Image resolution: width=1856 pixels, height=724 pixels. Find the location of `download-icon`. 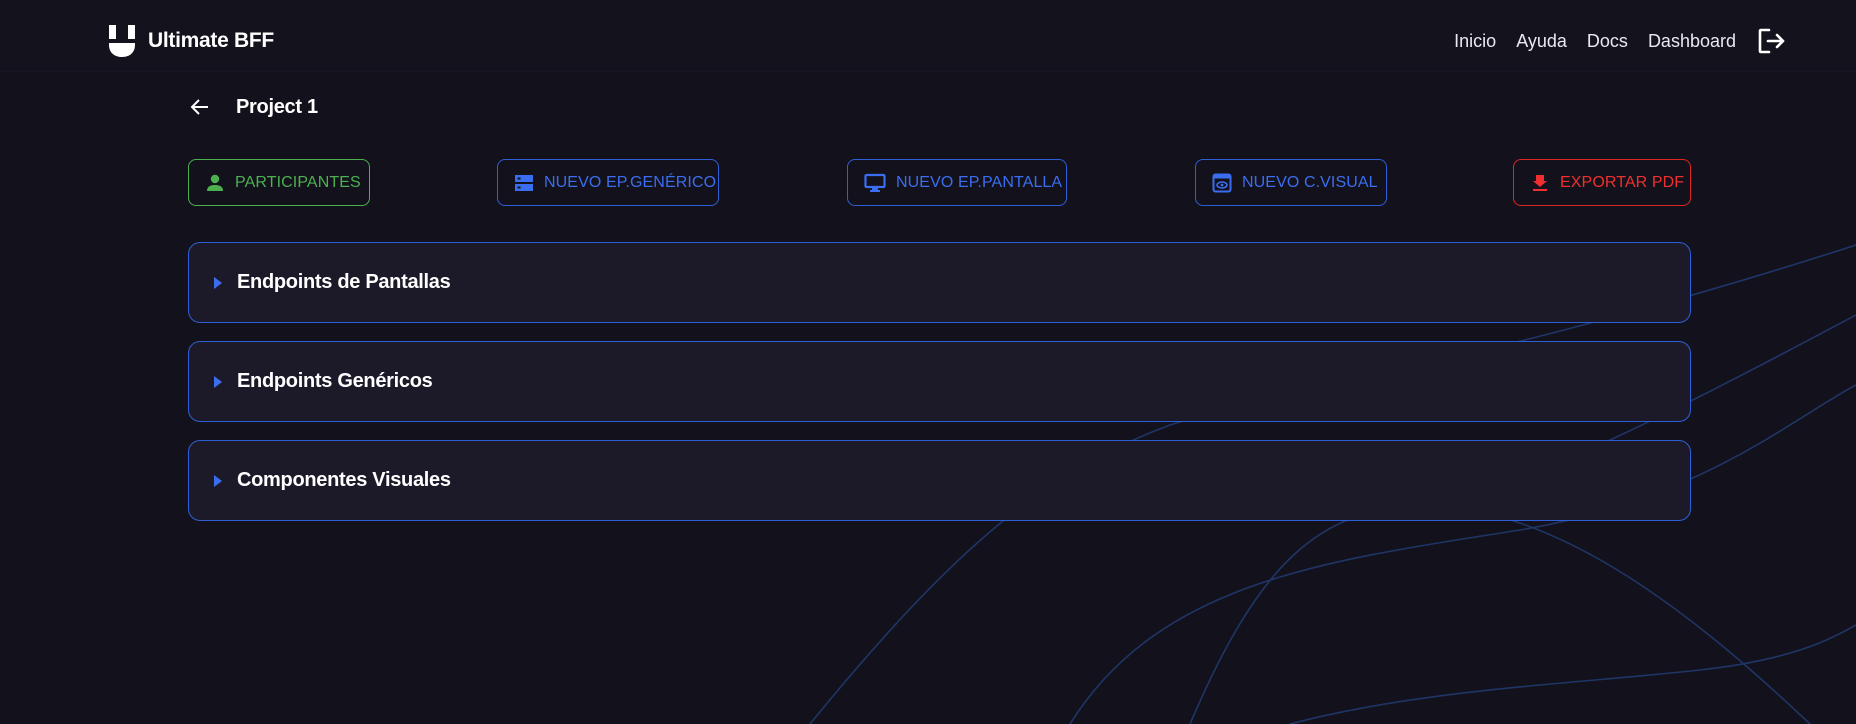

download-icon is located at coordinates (1540, 183).